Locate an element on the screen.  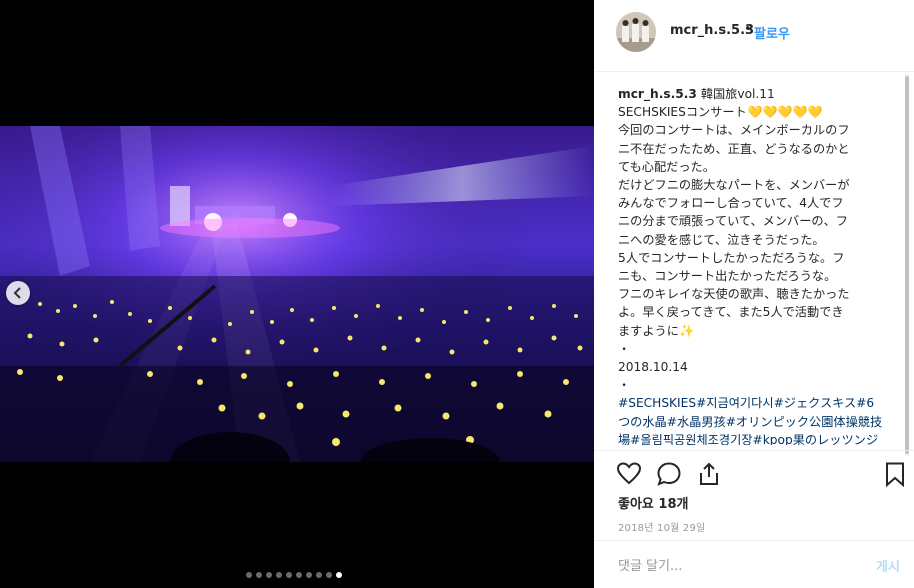
comment-input is located at coordinates (733, 566).